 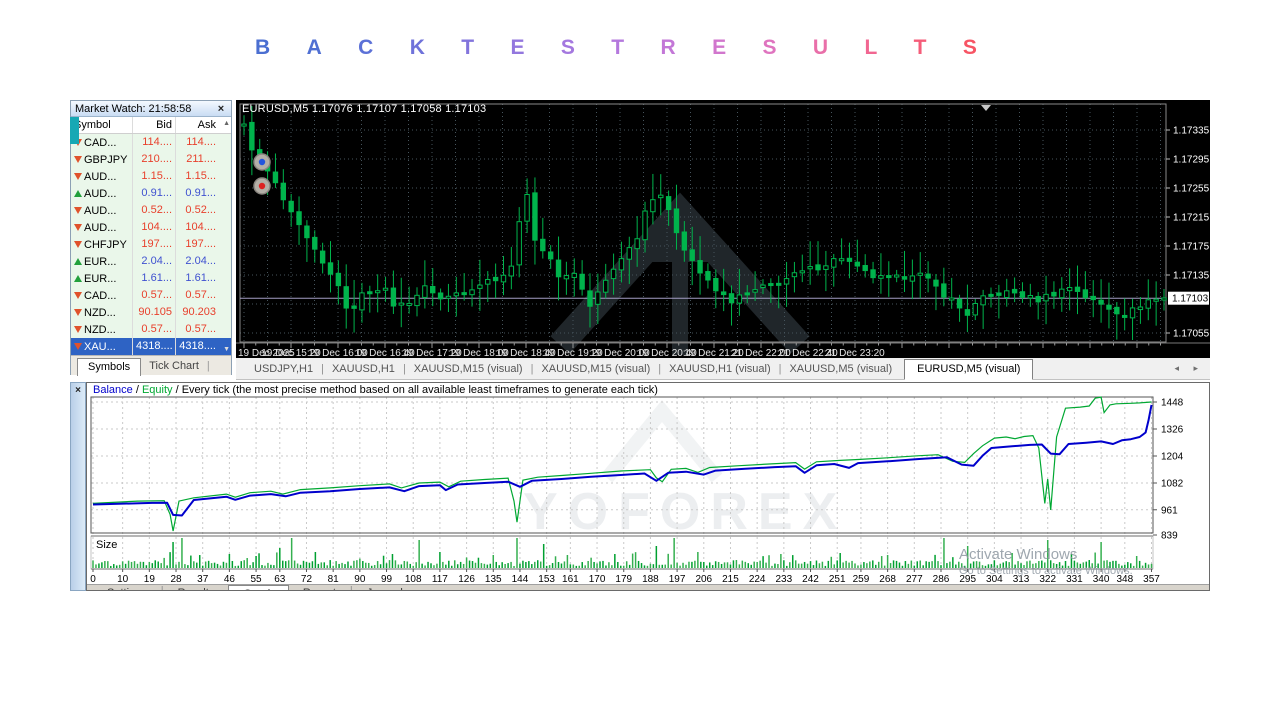 I want to click on tester-tab-results: Results, so click(x=196, y=587).